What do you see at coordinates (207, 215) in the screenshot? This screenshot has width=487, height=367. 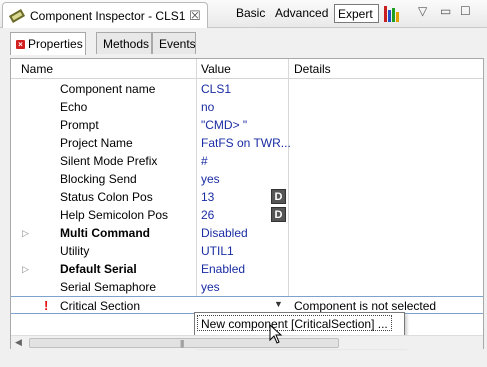 I see `property-value: 26` at bounding box center [207, 215].